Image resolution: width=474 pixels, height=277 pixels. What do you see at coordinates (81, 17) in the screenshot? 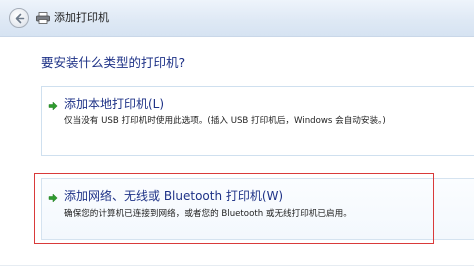
I see `window-title: 添加打印机` at bounding box center [81, 17].